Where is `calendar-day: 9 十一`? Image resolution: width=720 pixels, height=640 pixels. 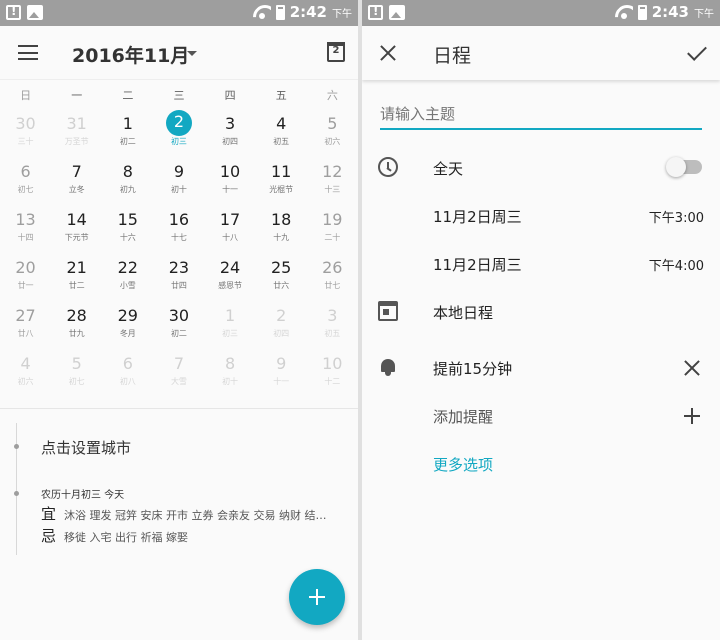 calendar-day: 9 十一 is located at coordinates (281, 374).